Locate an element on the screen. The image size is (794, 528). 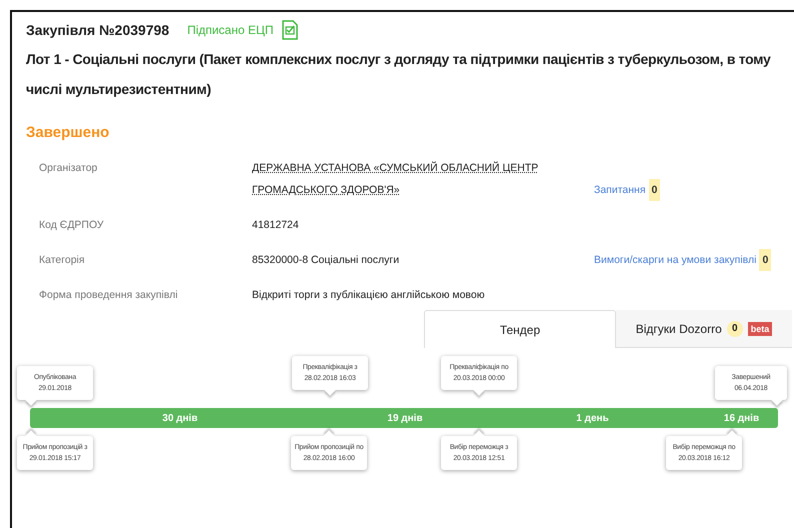
beta-badge: beta is located at coordinates (760, 329).